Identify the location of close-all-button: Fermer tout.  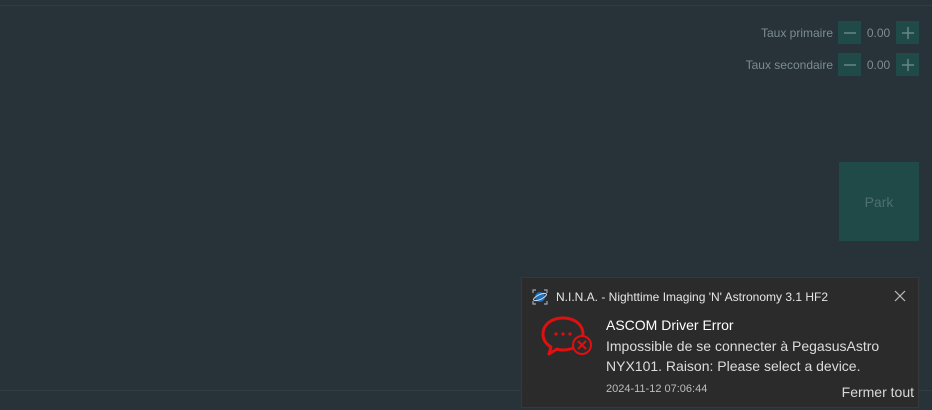
(878, 392).